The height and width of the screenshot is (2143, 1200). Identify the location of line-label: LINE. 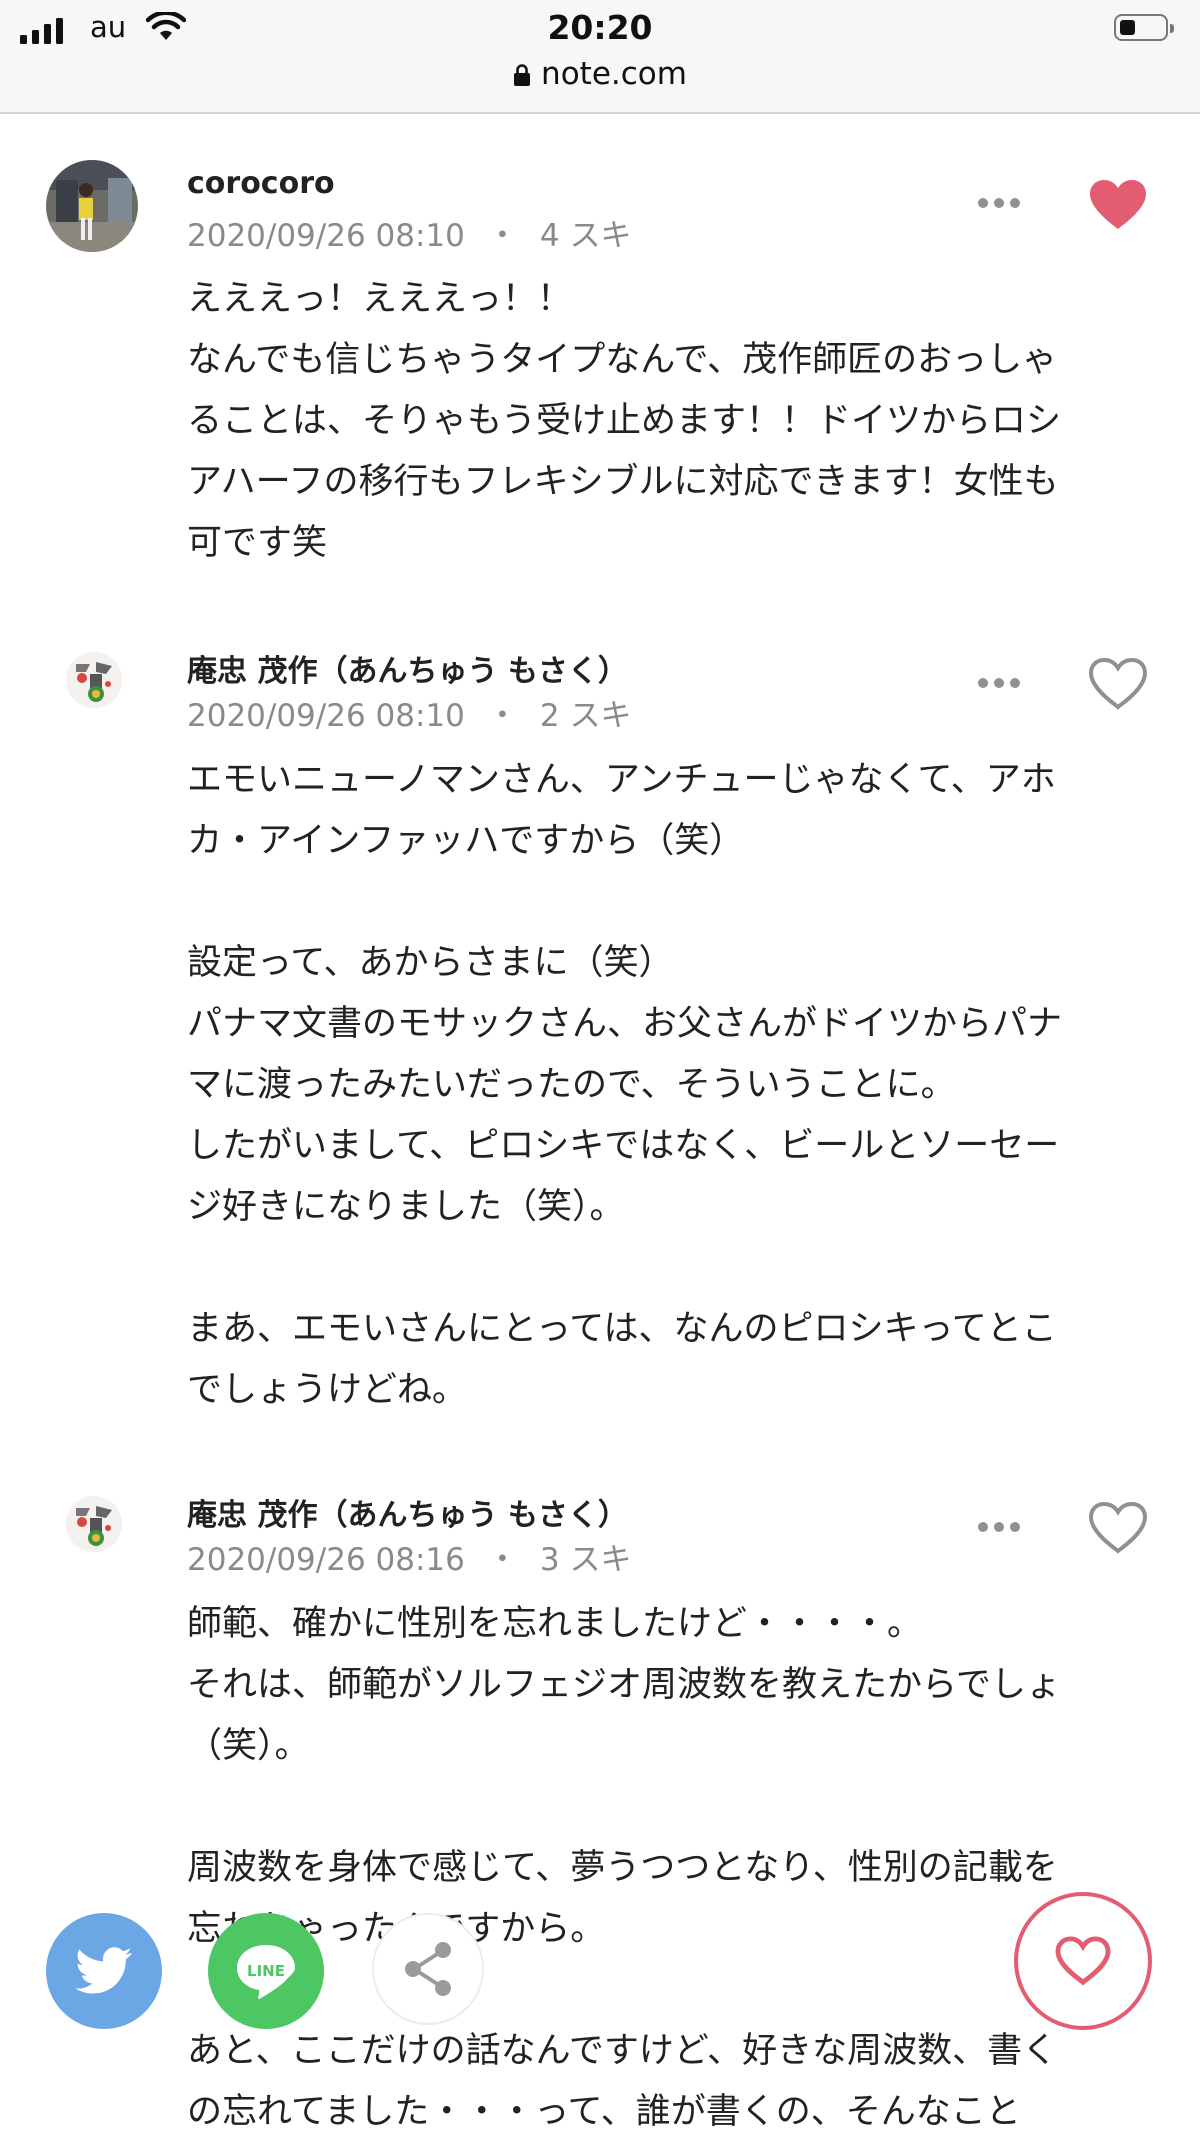
(266, 1971).